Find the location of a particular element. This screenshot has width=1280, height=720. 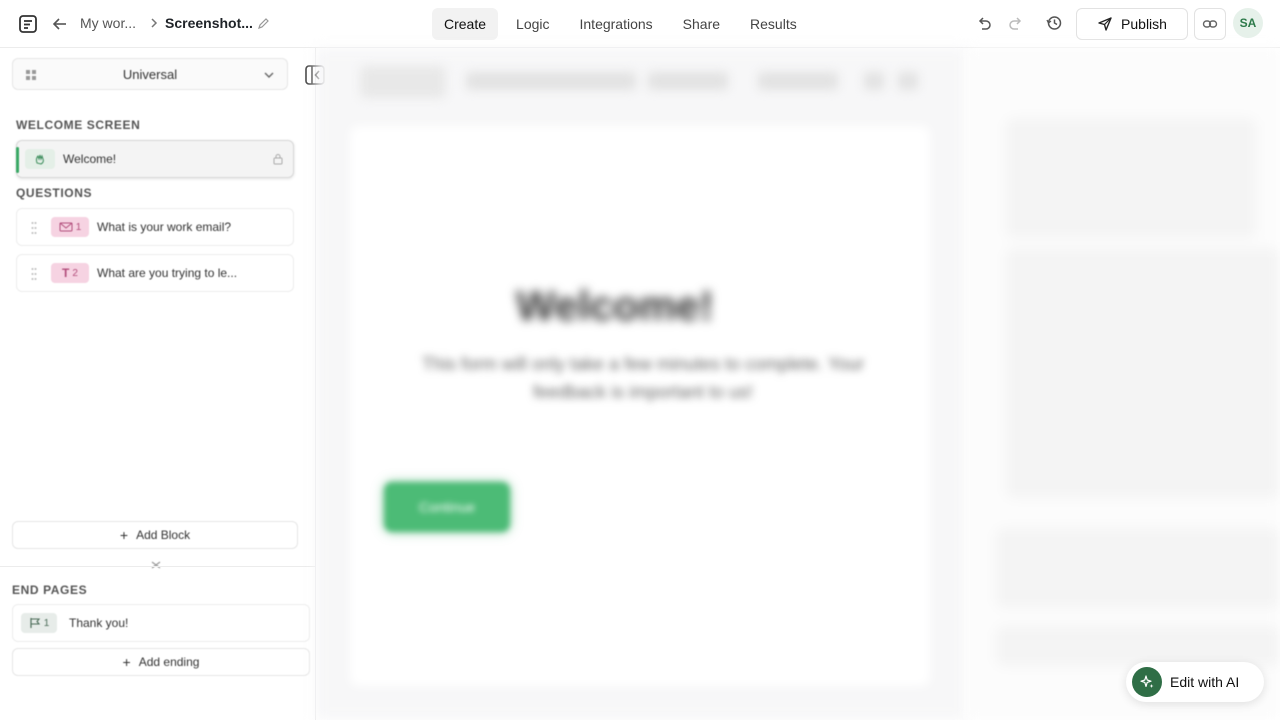

copy-link-button is located at coordinates (1210, 24).